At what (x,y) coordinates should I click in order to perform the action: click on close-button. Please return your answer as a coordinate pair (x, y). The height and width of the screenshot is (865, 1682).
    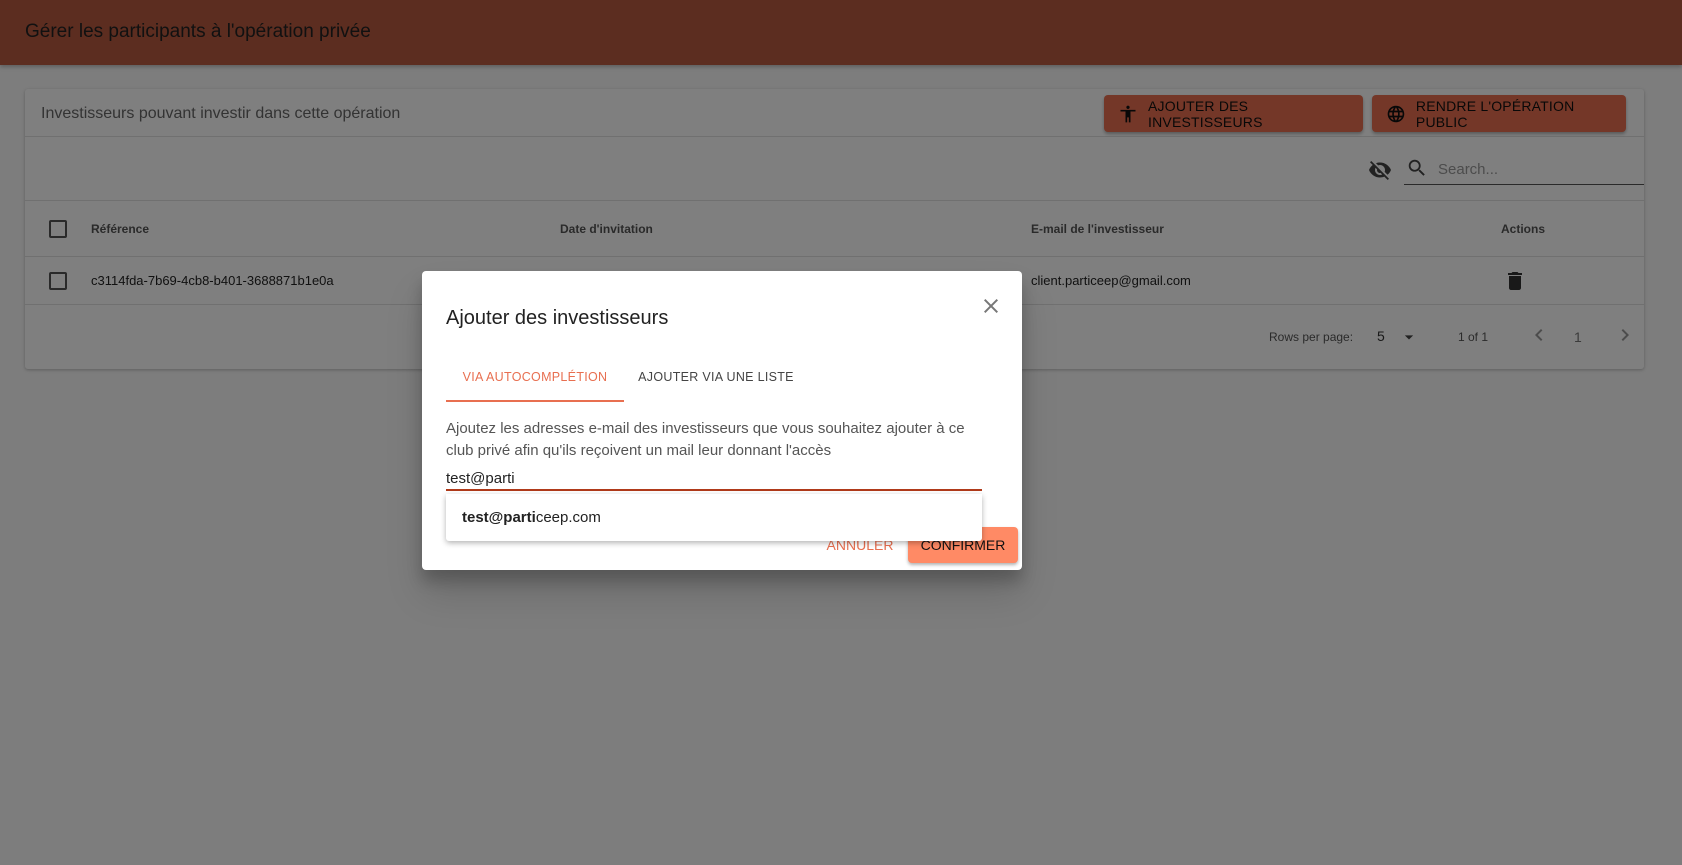
    Looking at the image, I should click on (991, 306).